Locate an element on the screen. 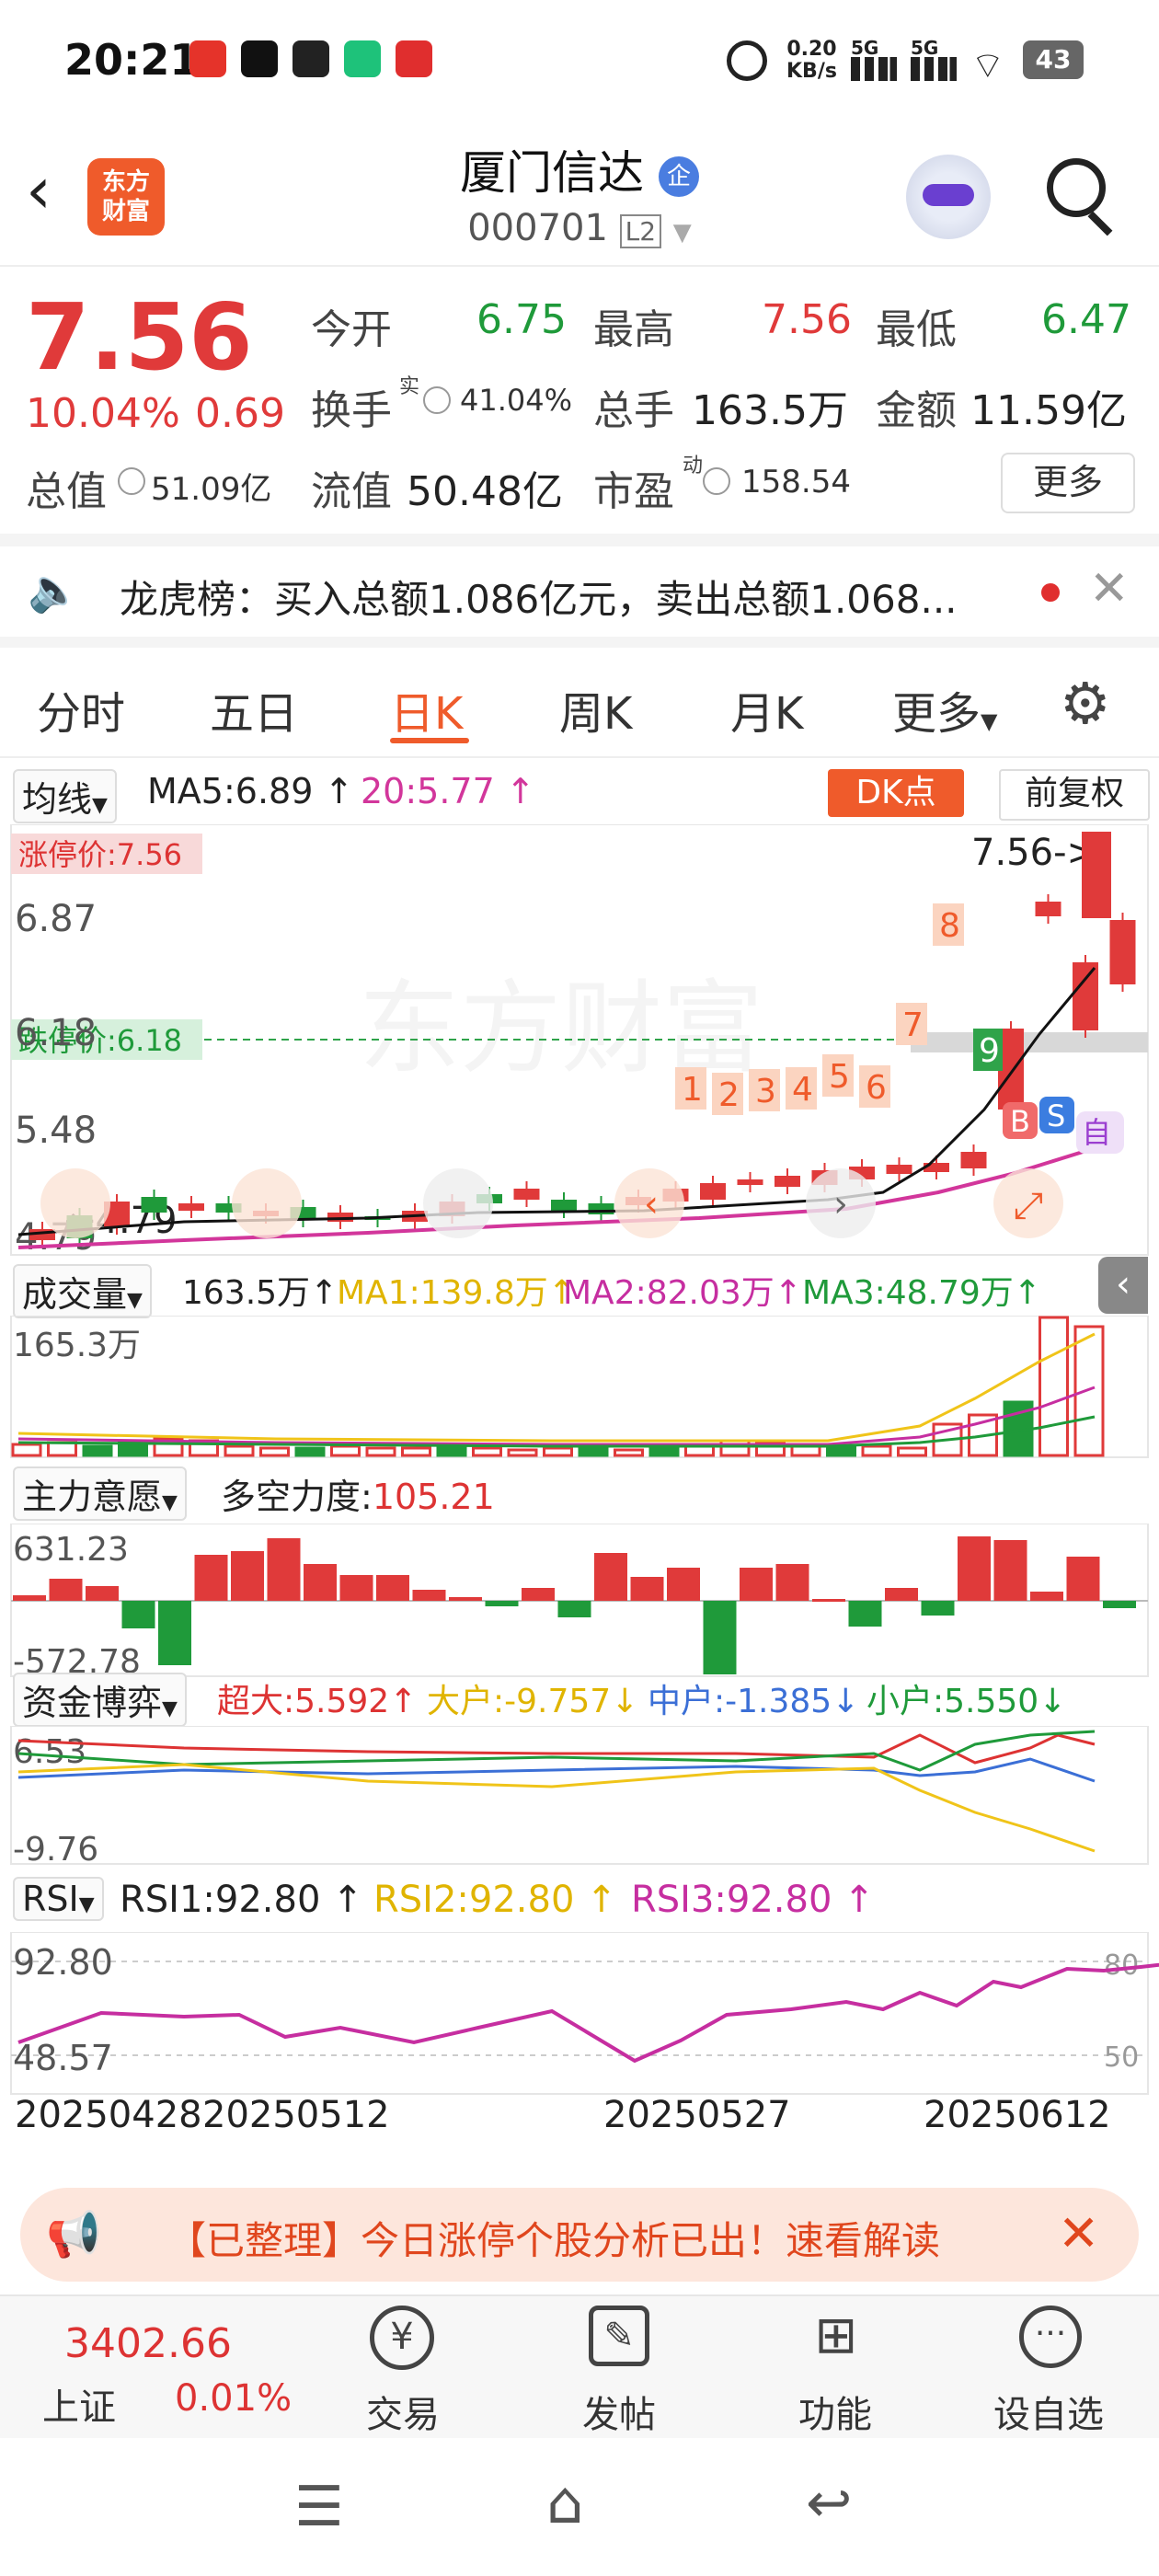  funds-max-tick: 6.53 is located at coordinates (49, 1752).